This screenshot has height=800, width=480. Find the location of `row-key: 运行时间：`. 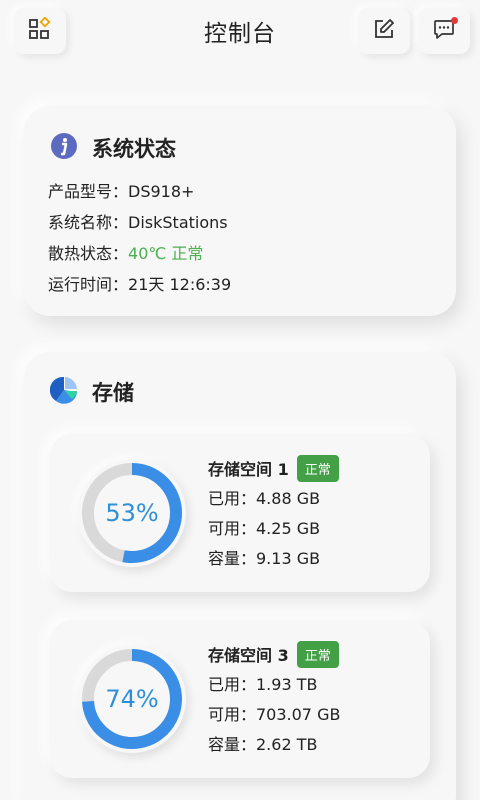

row-key: 运行时间： is located at coordinates (88, 284).